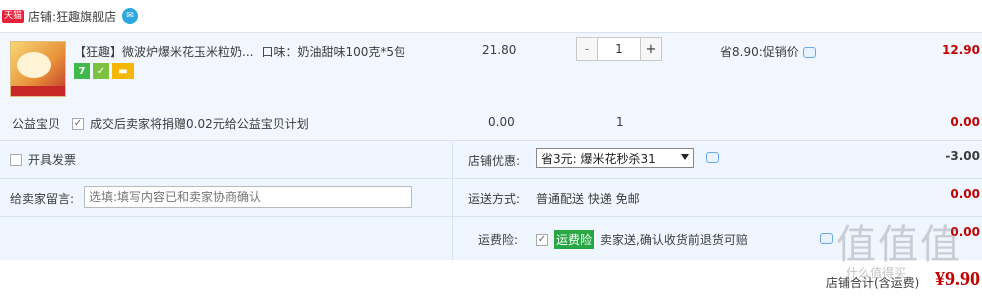  I want to click on guarantee-icon: ✓, so click(101, 71).